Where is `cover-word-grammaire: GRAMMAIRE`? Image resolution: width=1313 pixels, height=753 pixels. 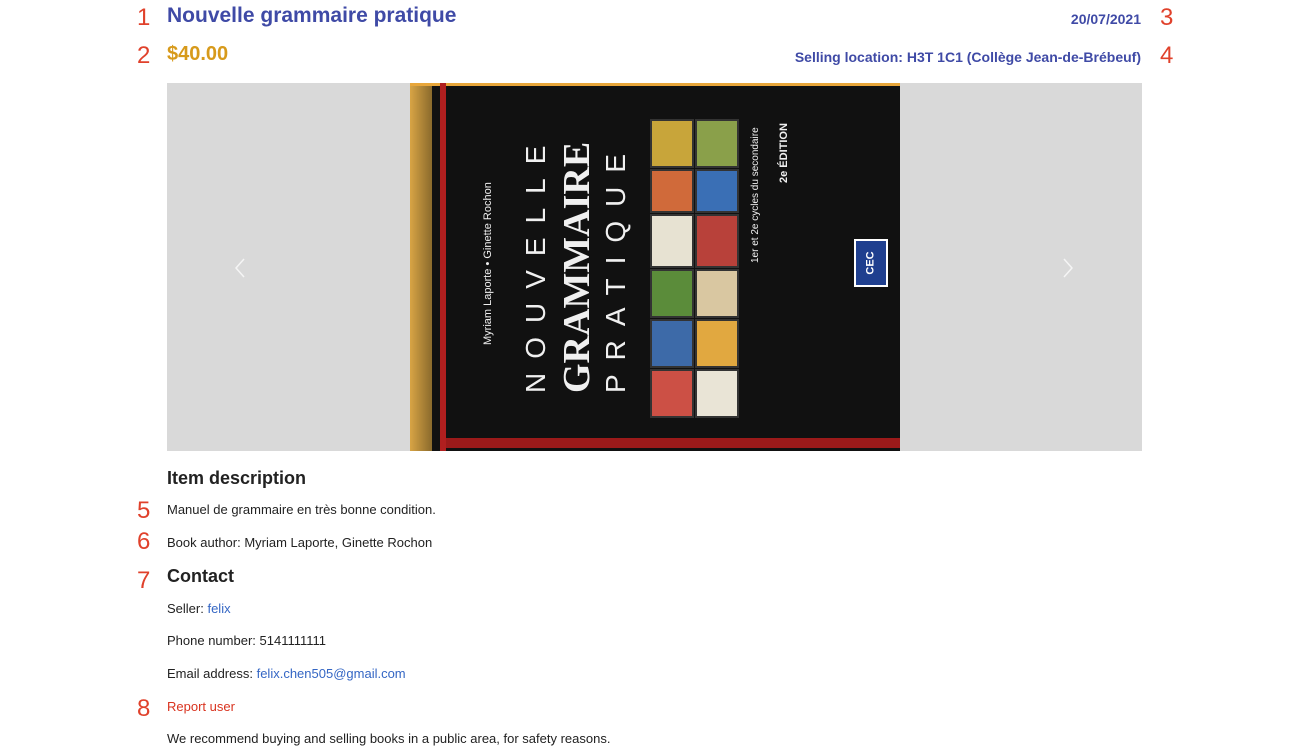
cover-word-grammaire: GRAMMAIRE is located at coordinates (577, 267).